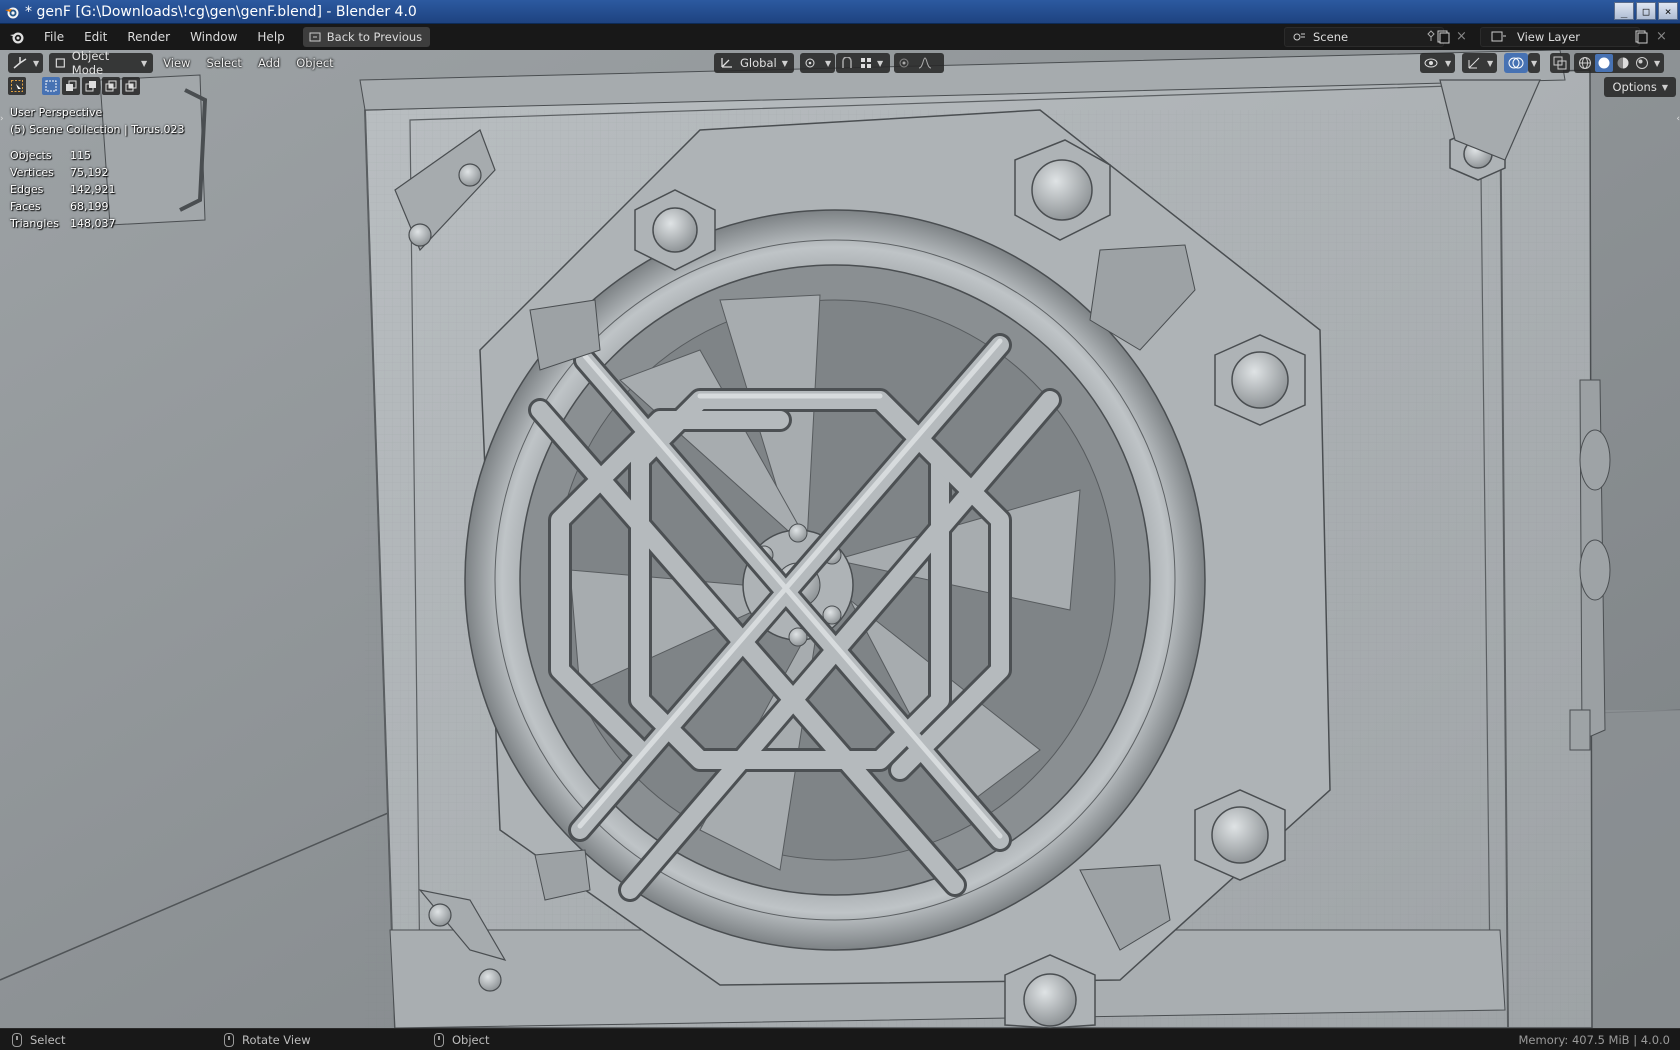  Describe the element at coordinates (89, 172) in the screenshot. I see `stat-value: 75,192` at that location.